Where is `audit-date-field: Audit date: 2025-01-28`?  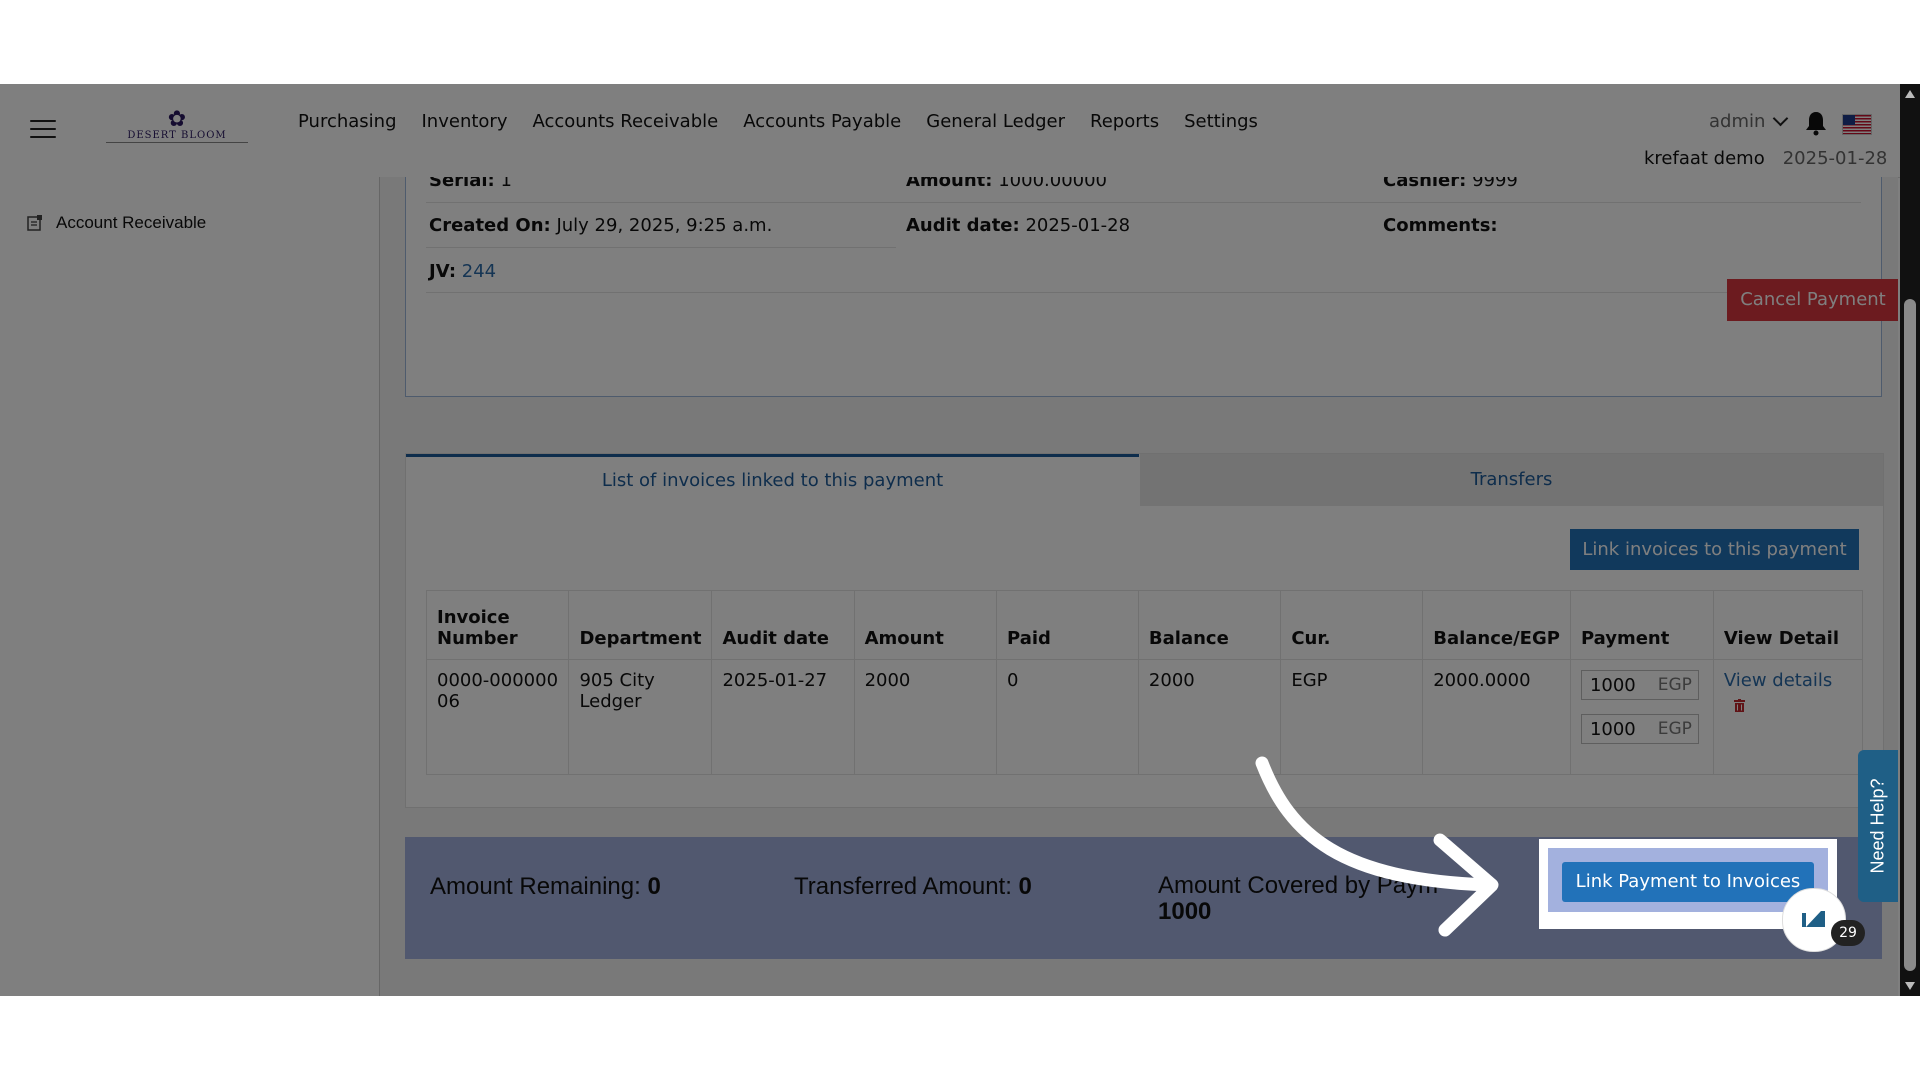
audit-date-field: Audit date: 2025-01-28 is located at coordinates (1018, 225).